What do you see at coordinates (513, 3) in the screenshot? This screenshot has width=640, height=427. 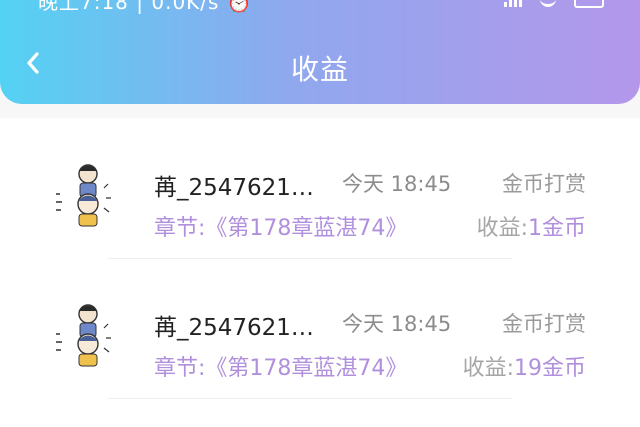 I see `signal-icon` at bounding box center [513, 3].